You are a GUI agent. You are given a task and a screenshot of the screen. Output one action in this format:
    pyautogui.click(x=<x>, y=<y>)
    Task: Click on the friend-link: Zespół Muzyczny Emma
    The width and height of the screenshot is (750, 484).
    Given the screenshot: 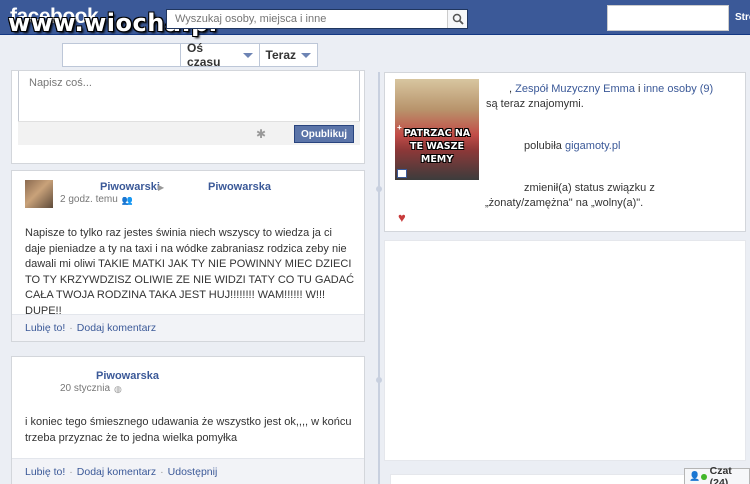 What is the action you would take?
    pyautogui.click(x=575, y=89)
    